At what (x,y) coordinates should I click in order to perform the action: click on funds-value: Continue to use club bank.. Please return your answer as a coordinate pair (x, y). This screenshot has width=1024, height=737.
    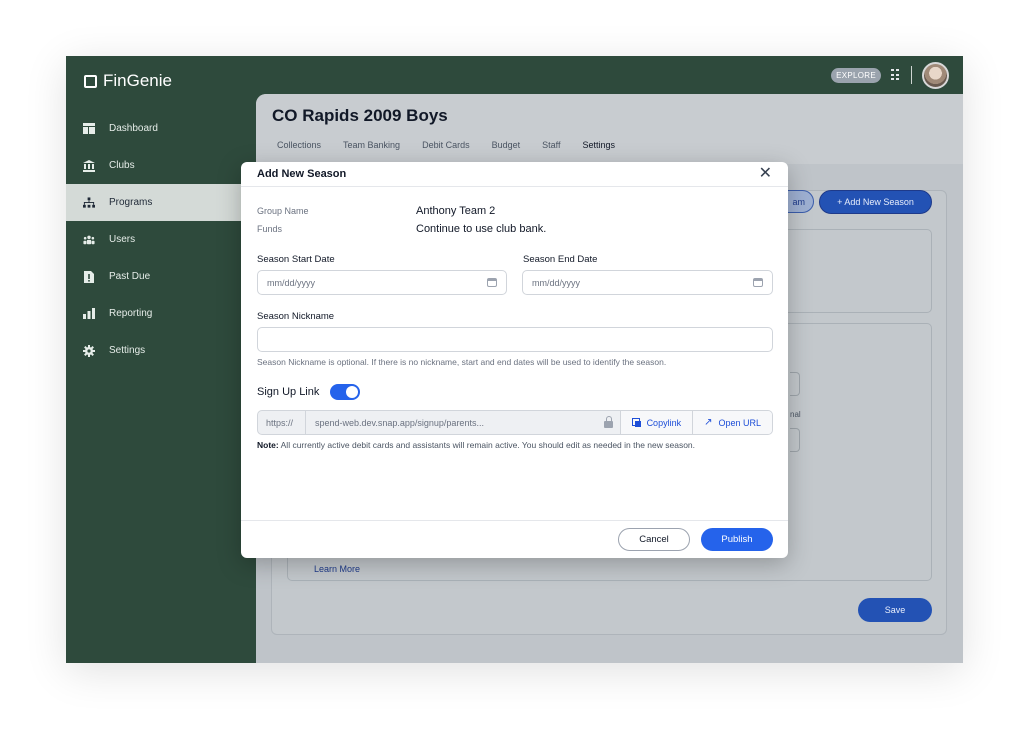
    Looking at the image, I should click on (481, 229).